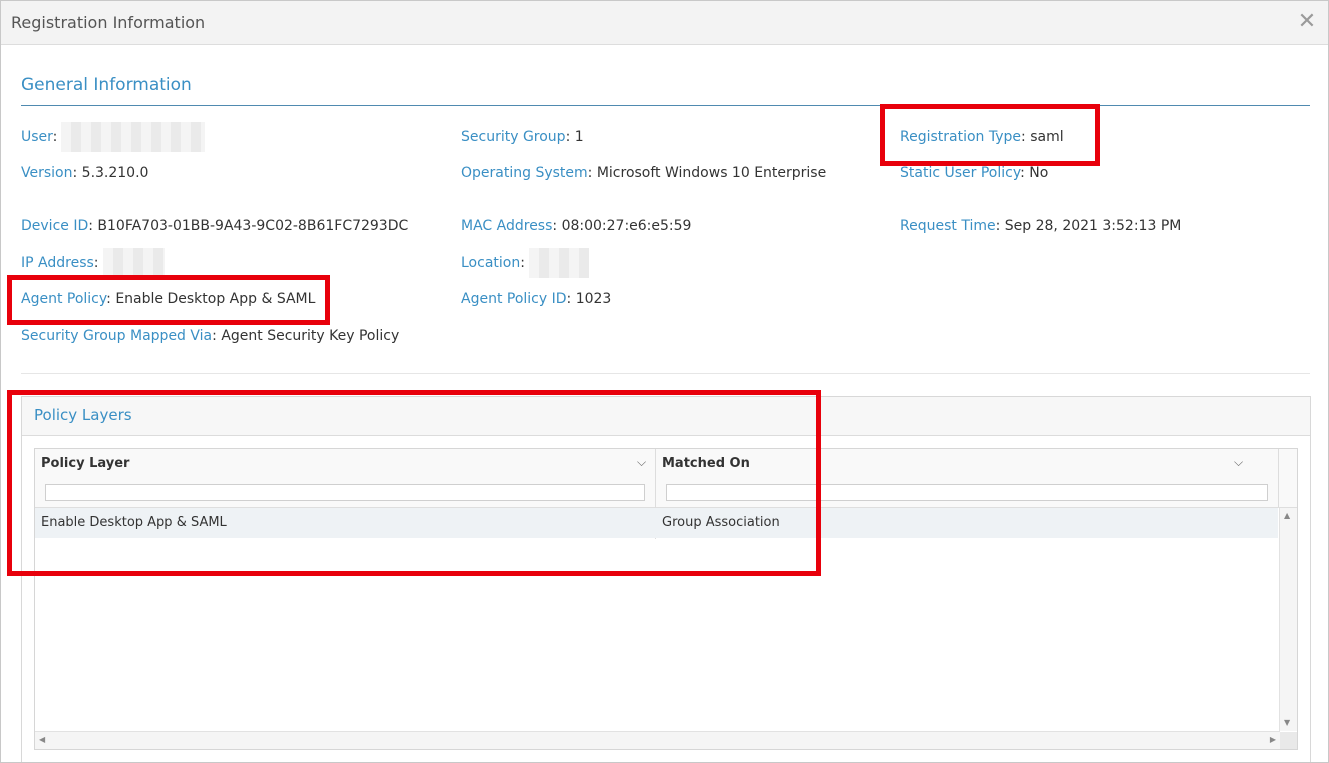  Describe the element at coordinates (106, 85) in the screenshot. I see `general-information-heading: General Information` at that location.